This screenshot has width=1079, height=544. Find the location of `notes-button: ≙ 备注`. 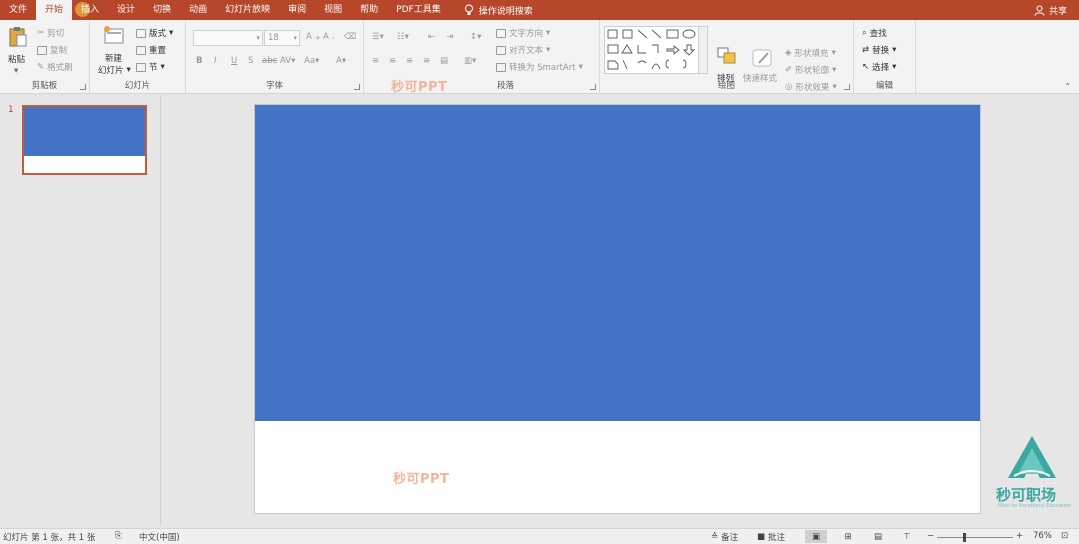

notes-button: ≙ 备注 is located at coordinates (724, 537).